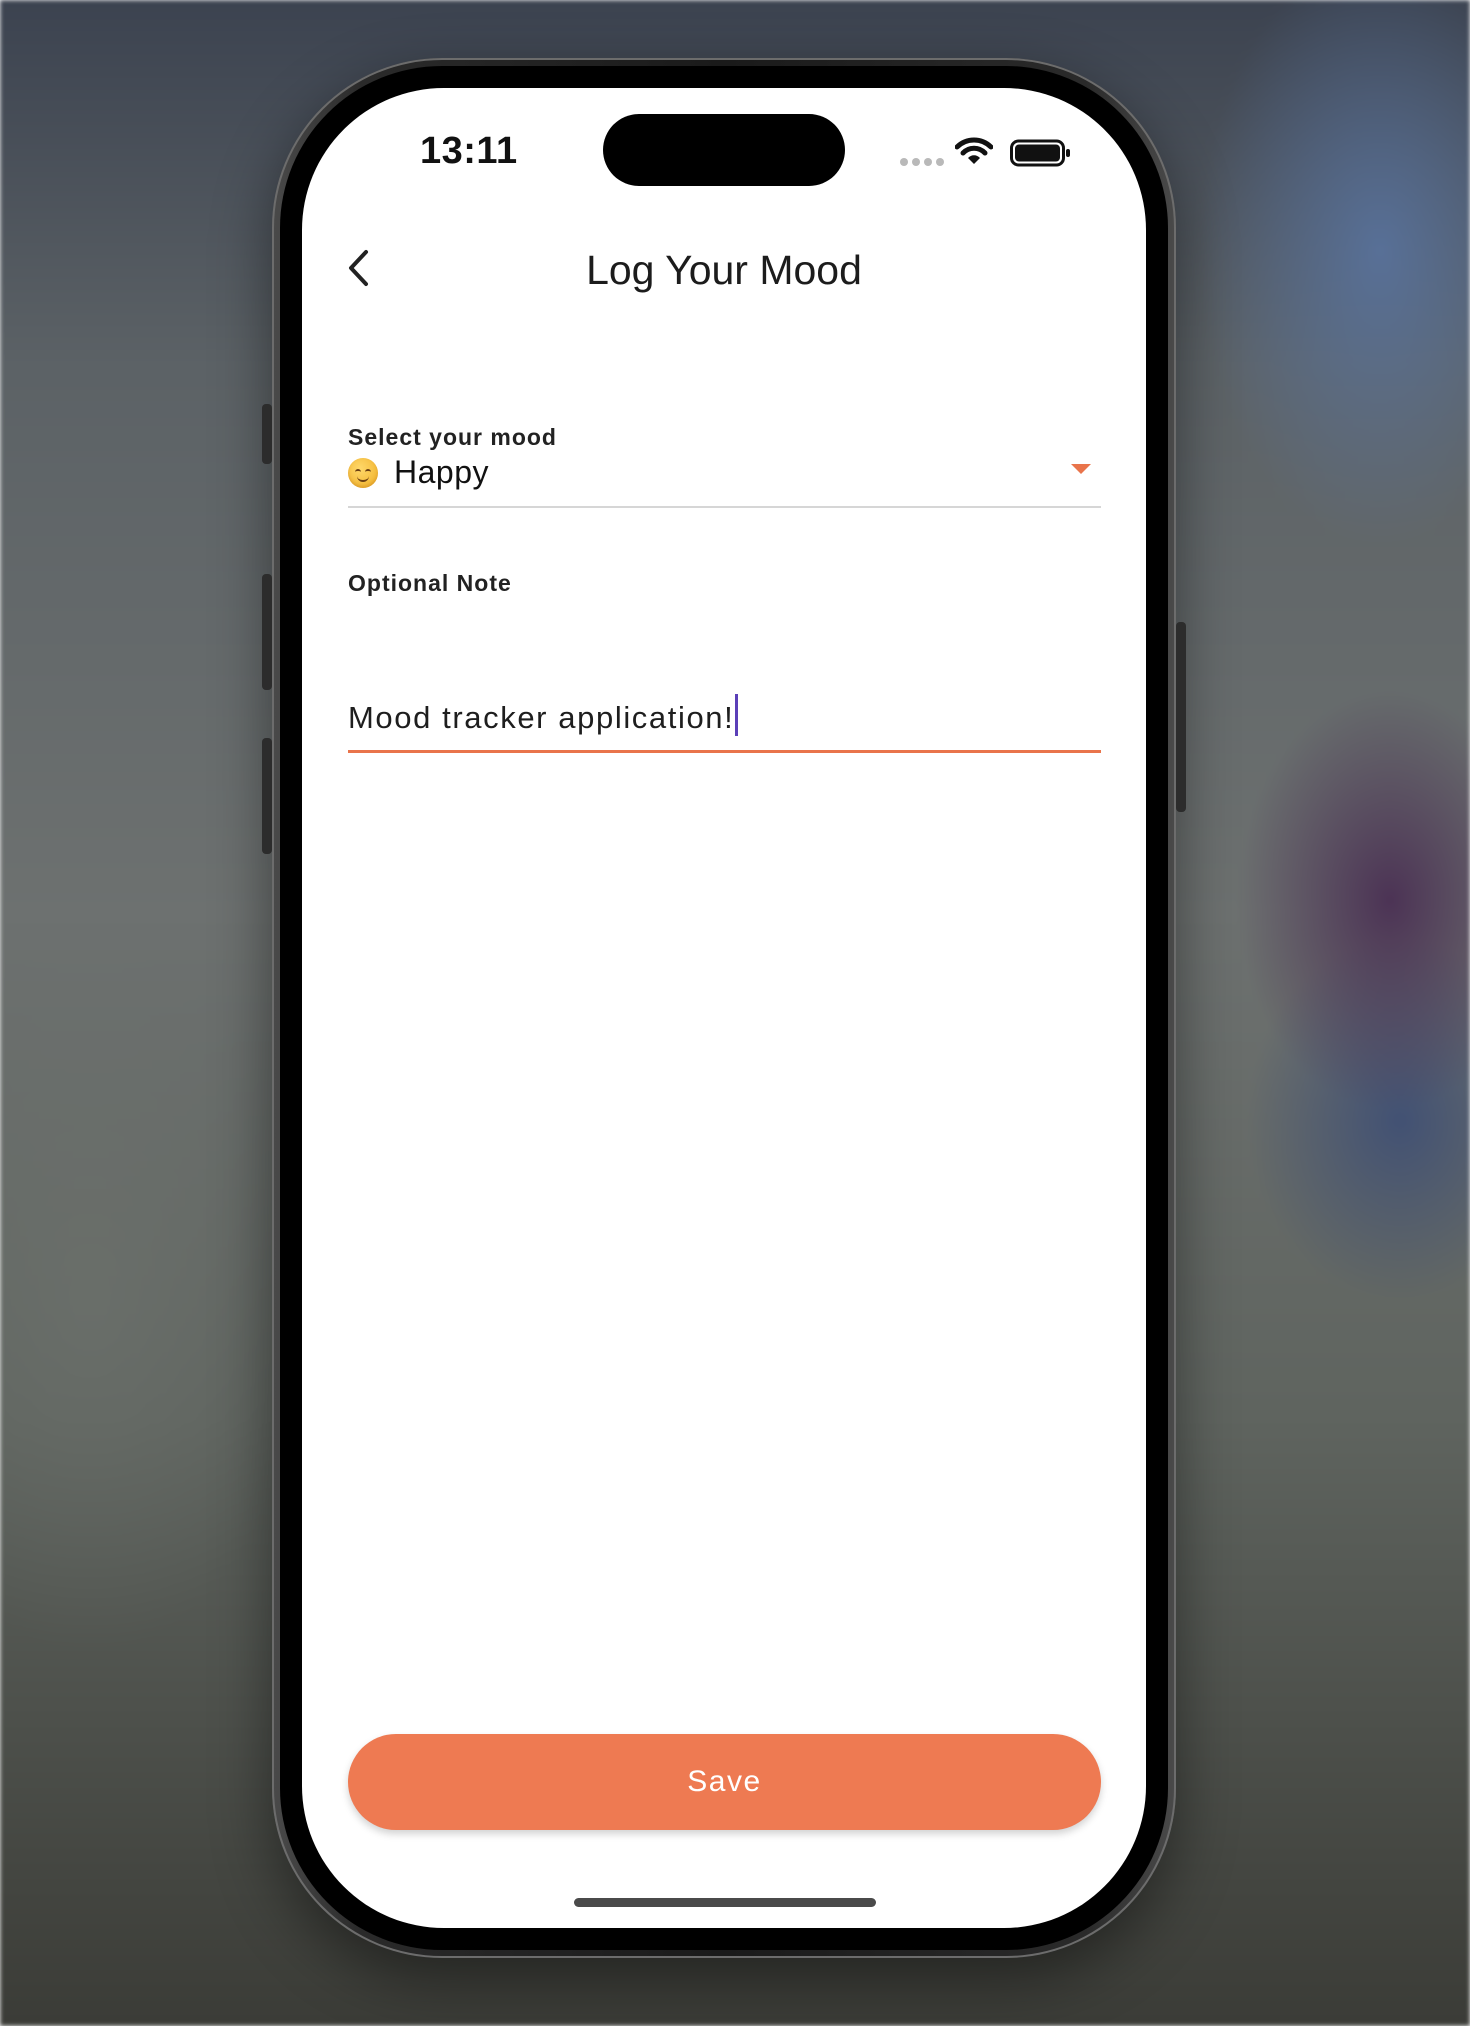 This screenshot has height=2026, width=1470. What do you see at coordinates (737, 715) in the screenshot?
I see `text-caret` at bounding box center [737, 715].